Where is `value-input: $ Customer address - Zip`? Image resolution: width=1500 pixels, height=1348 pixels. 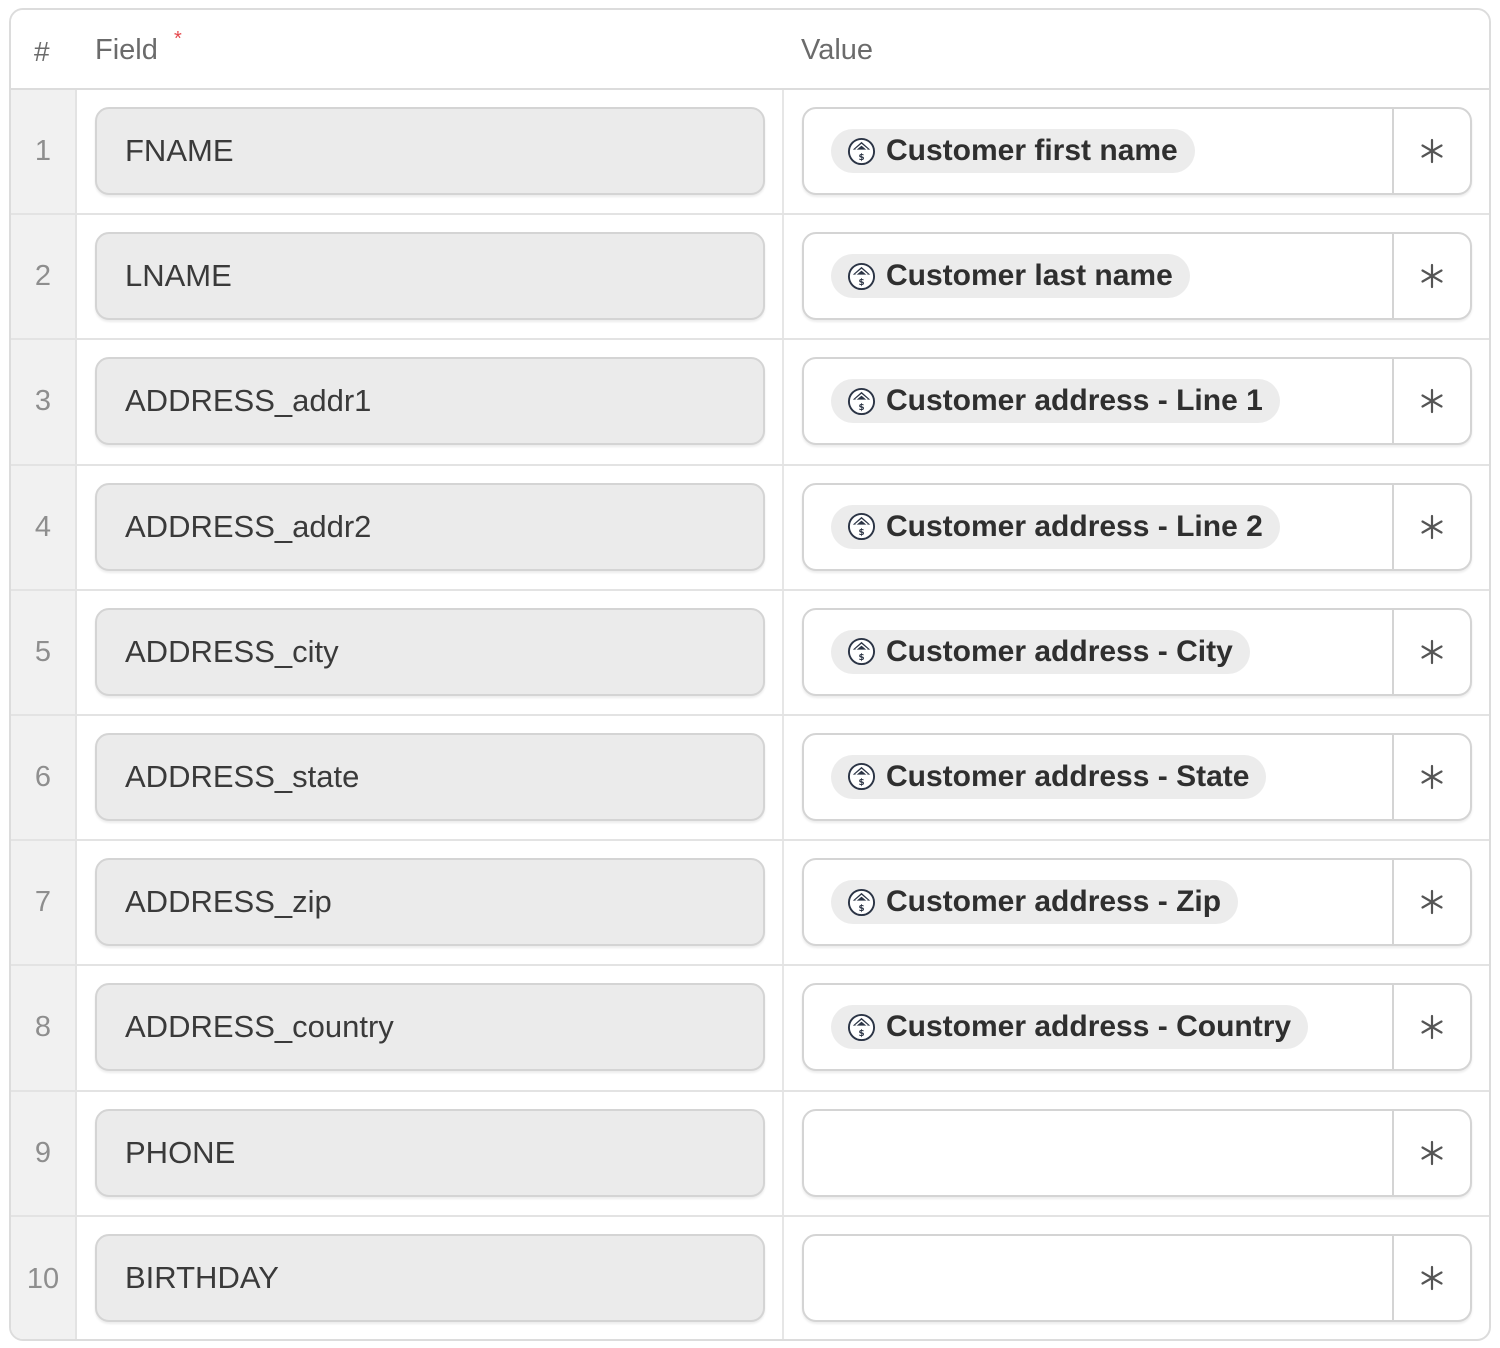
value-input: $ Customer address - Zip is located at coordinates (1137, 902).